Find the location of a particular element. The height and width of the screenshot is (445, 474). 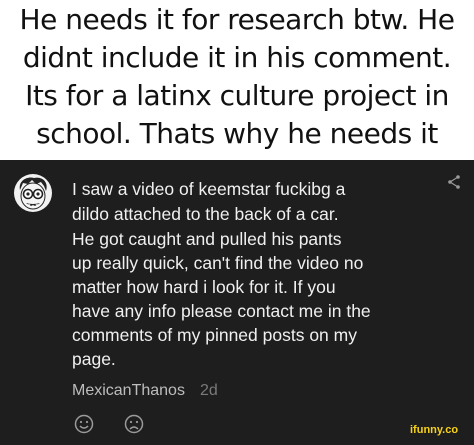

comment-text-line: up really quick, can't find the video no is located at coordinates (218, 263).